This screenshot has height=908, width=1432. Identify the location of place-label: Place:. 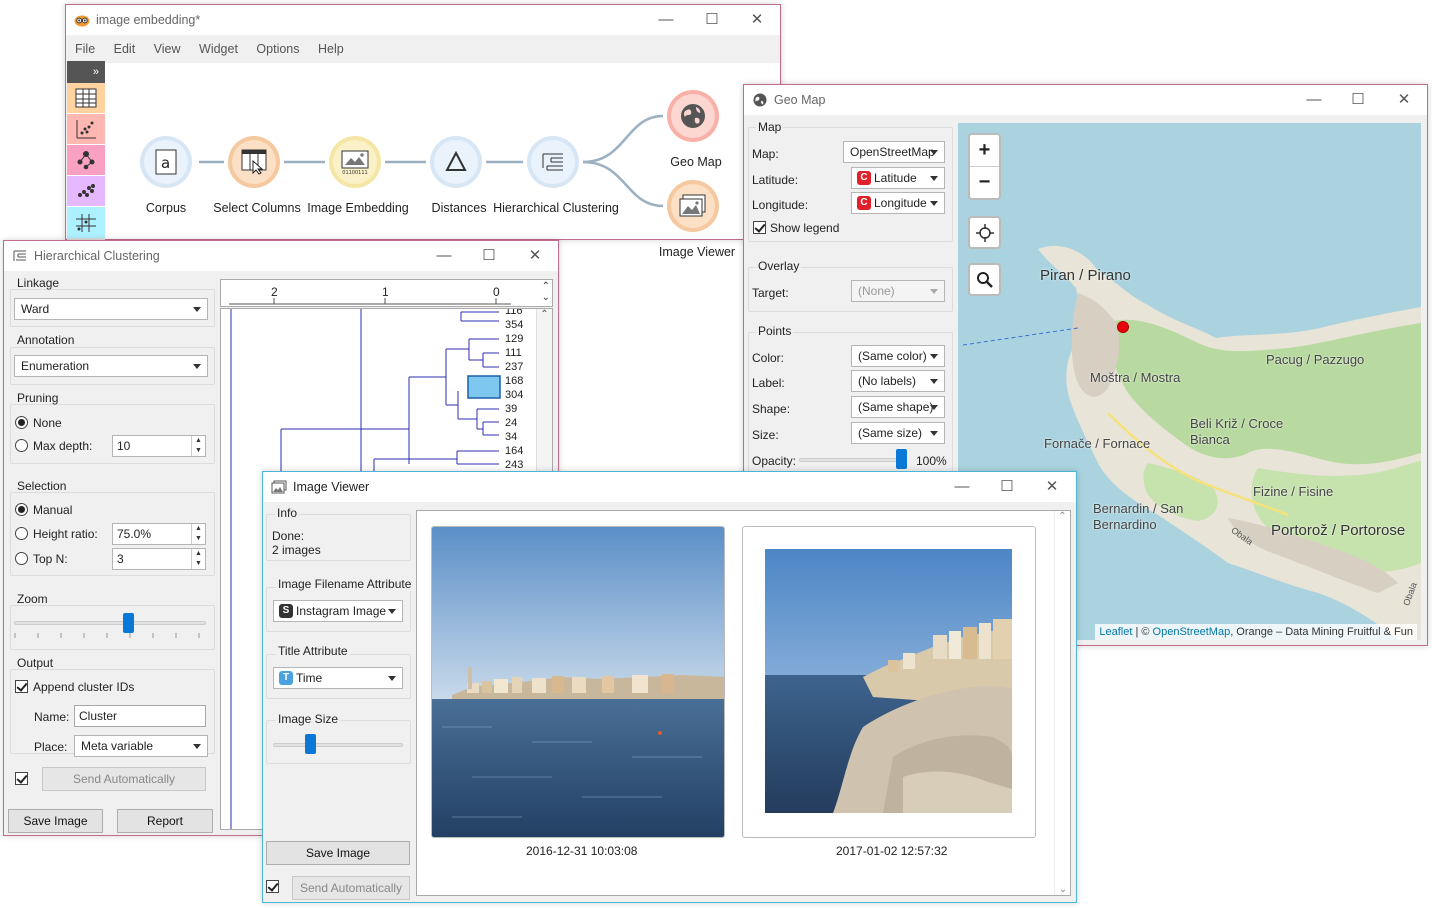
(51, 747).